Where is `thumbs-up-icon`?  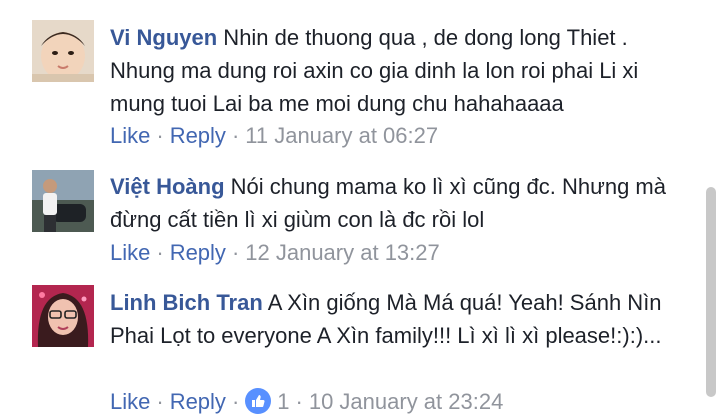 thumbs-up-icon is located at coordinates (258, 401).